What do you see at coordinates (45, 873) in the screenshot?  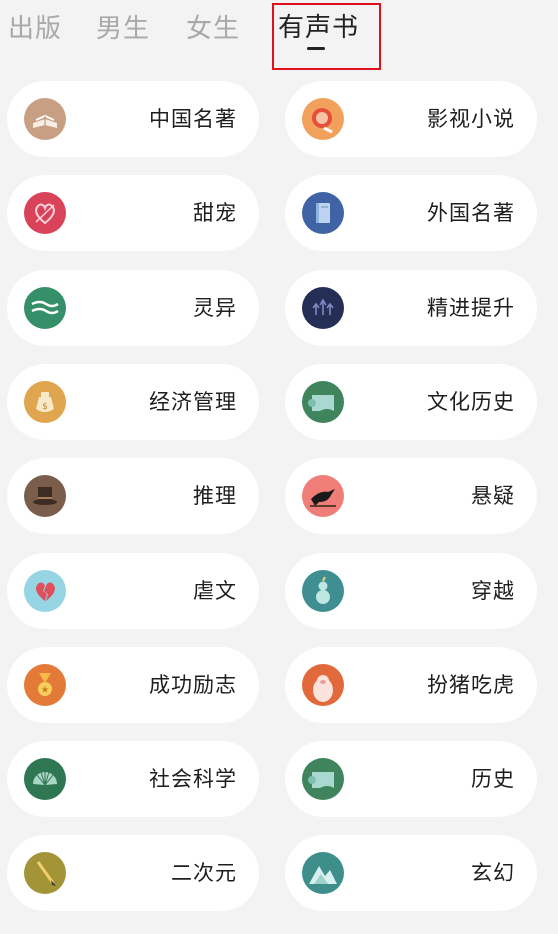 I see `brush-icon` at bounding box center [45, 873].